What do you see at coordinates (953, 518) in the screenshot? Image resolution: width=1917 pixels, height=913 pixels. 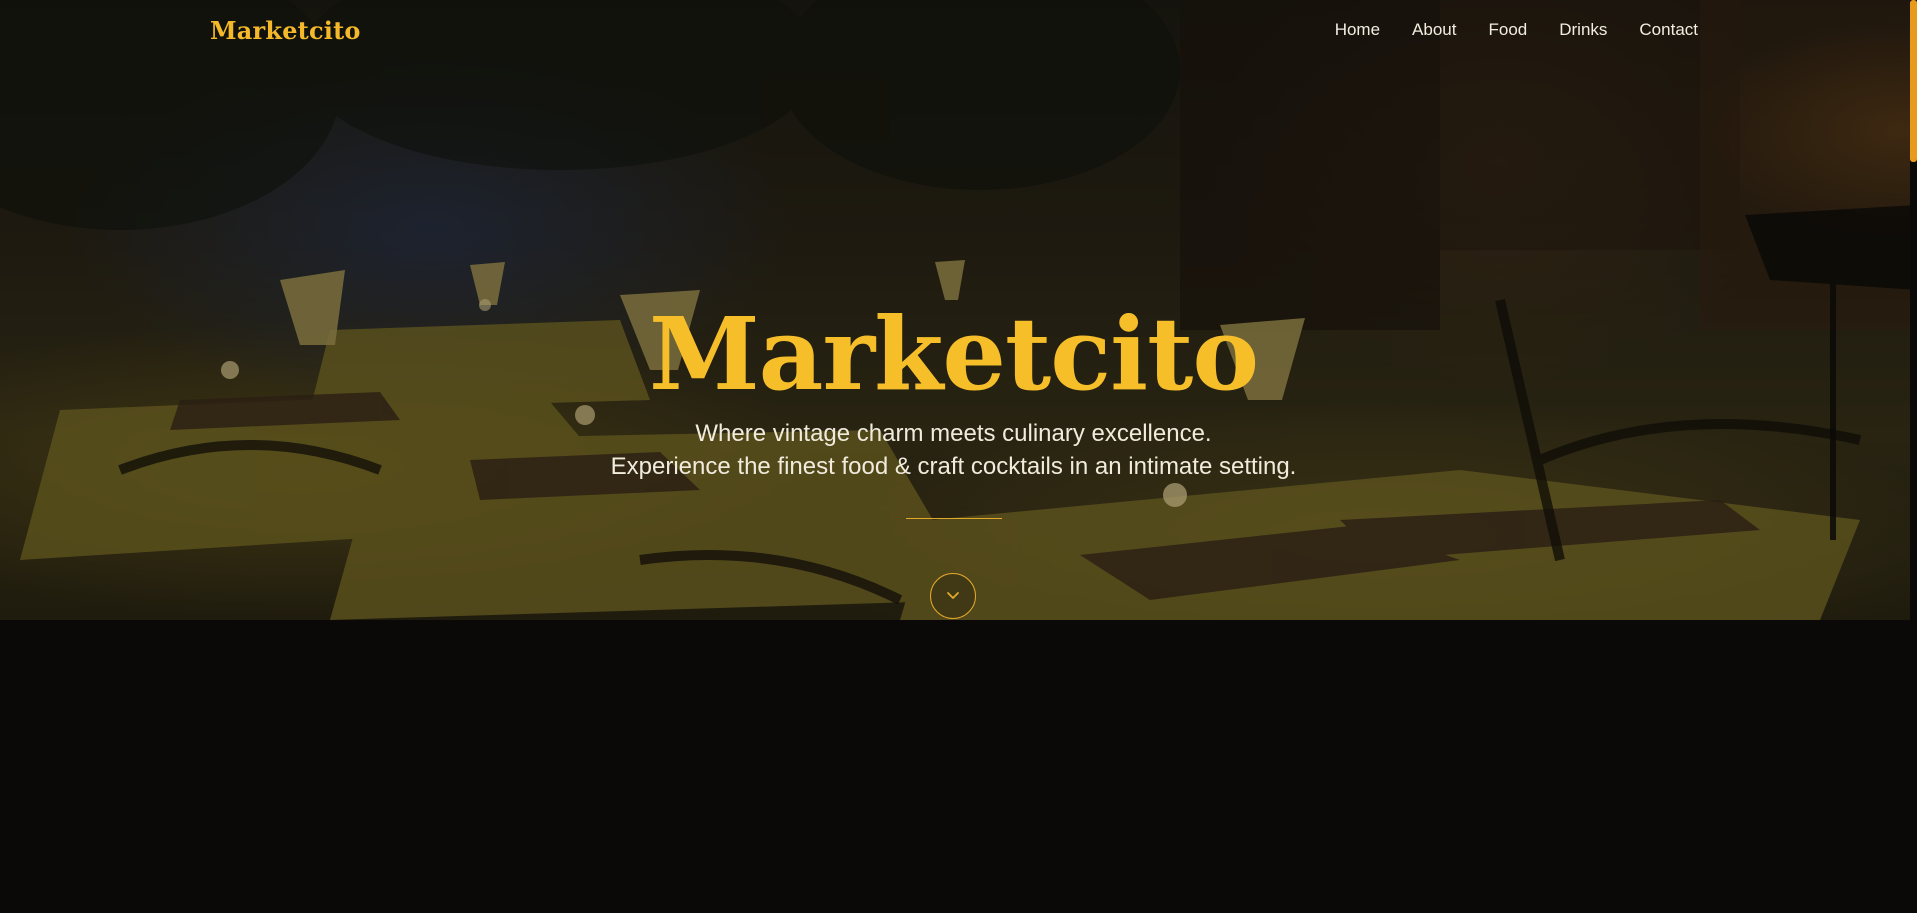 I see `hero-divider` at bounding box center [953, 518].